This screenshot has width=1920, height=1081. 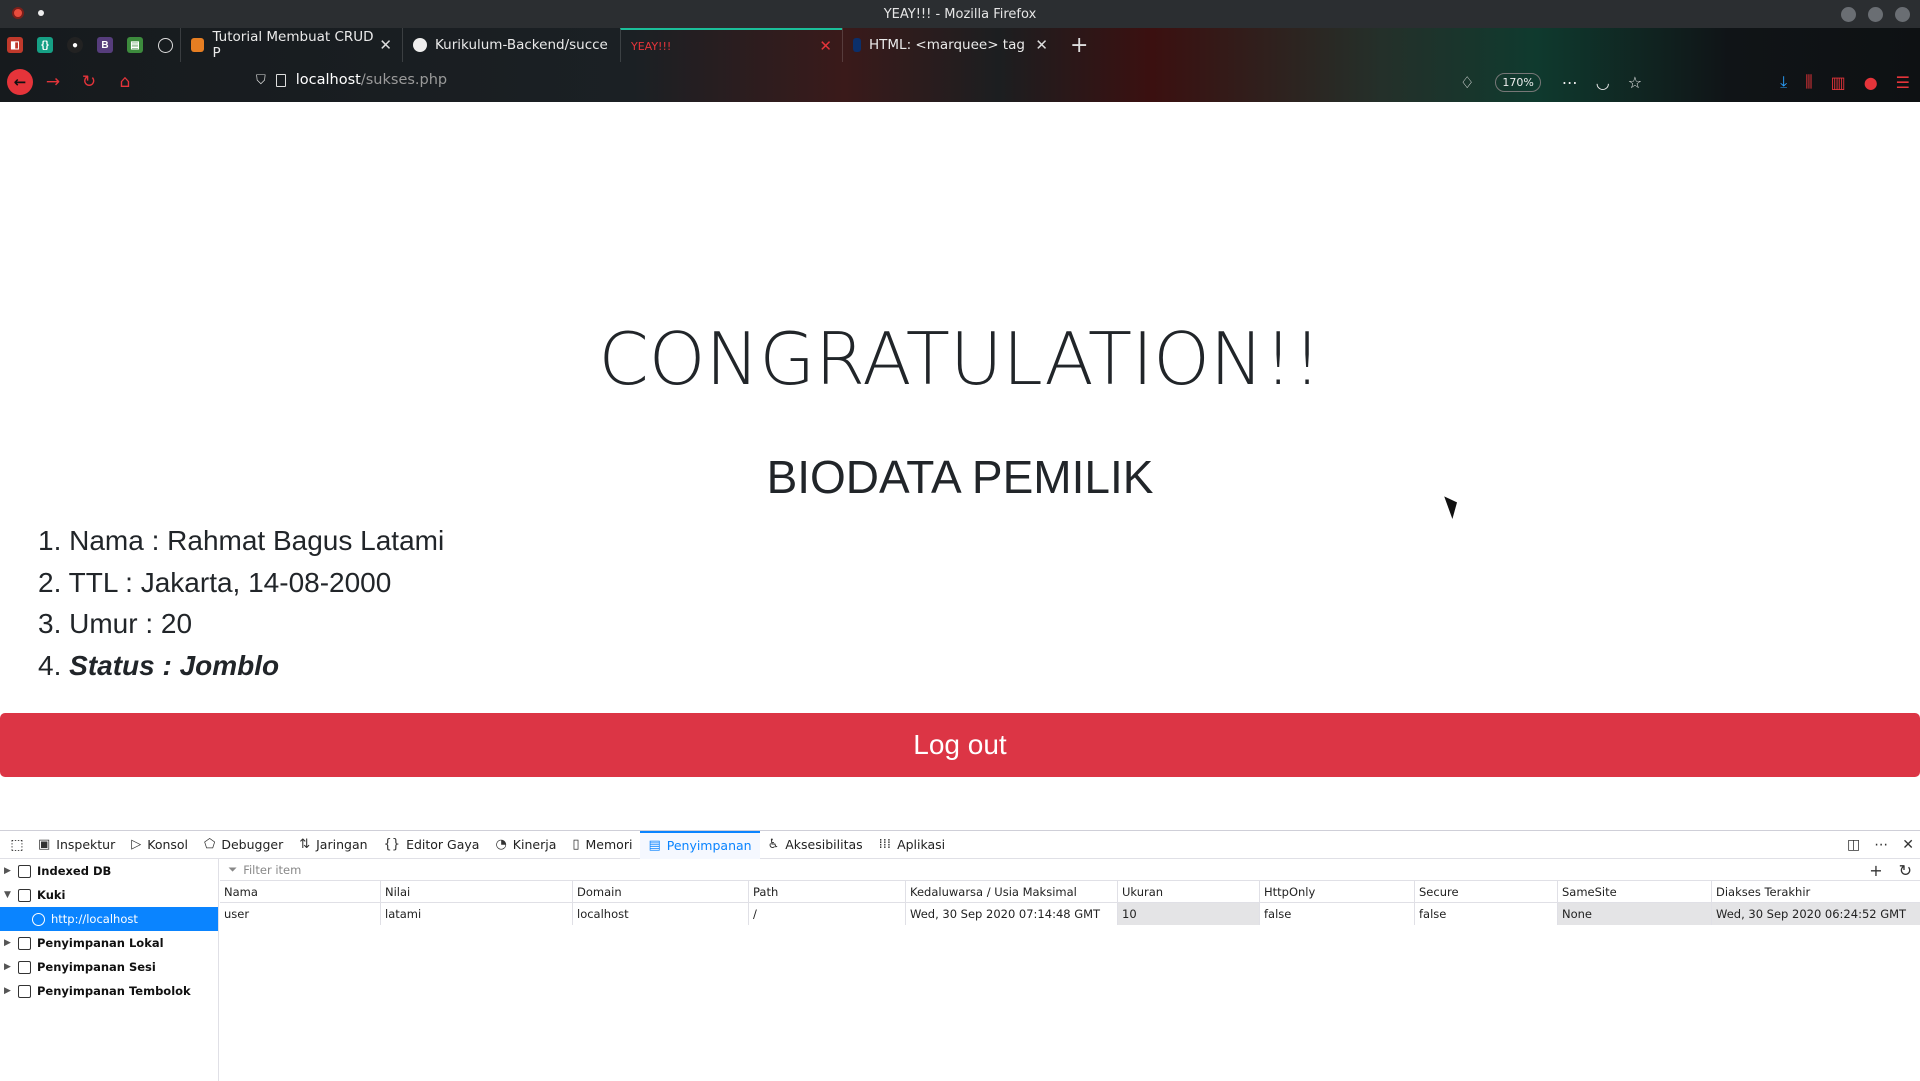 I want to click on more-actions-icon: ⋯, so click(x=1570, y=82).